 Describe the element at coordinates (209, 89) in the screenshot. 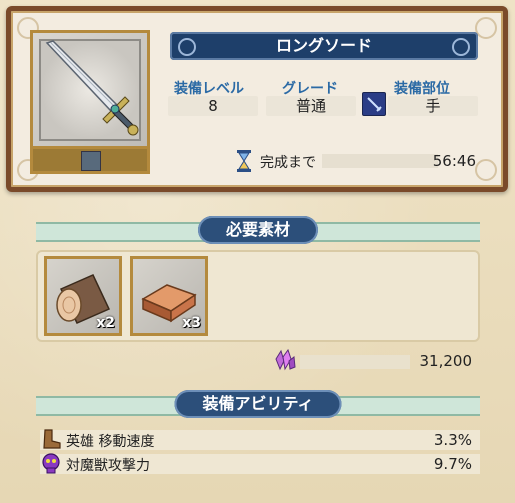

I see `stat-label-level: 装備レベル` at that location.